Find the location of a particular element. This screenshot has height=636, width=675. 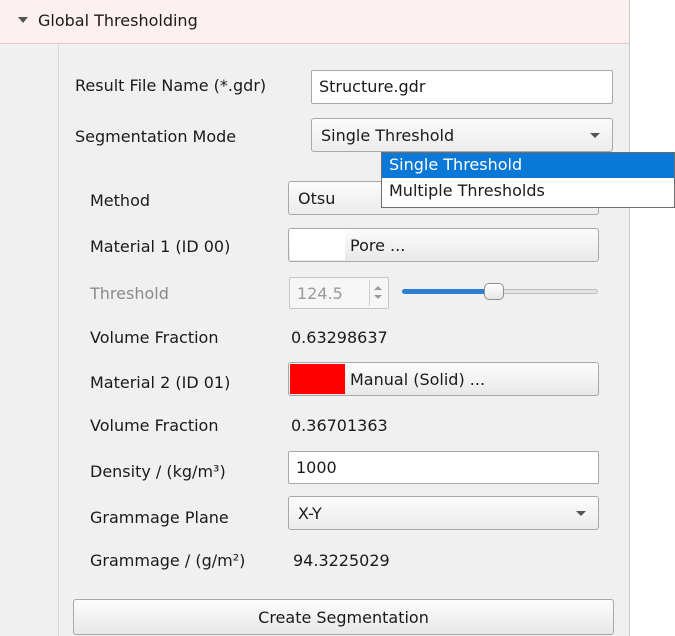

segmentation-mode-combo: Single Threshold is located at coordinates (462, 135).